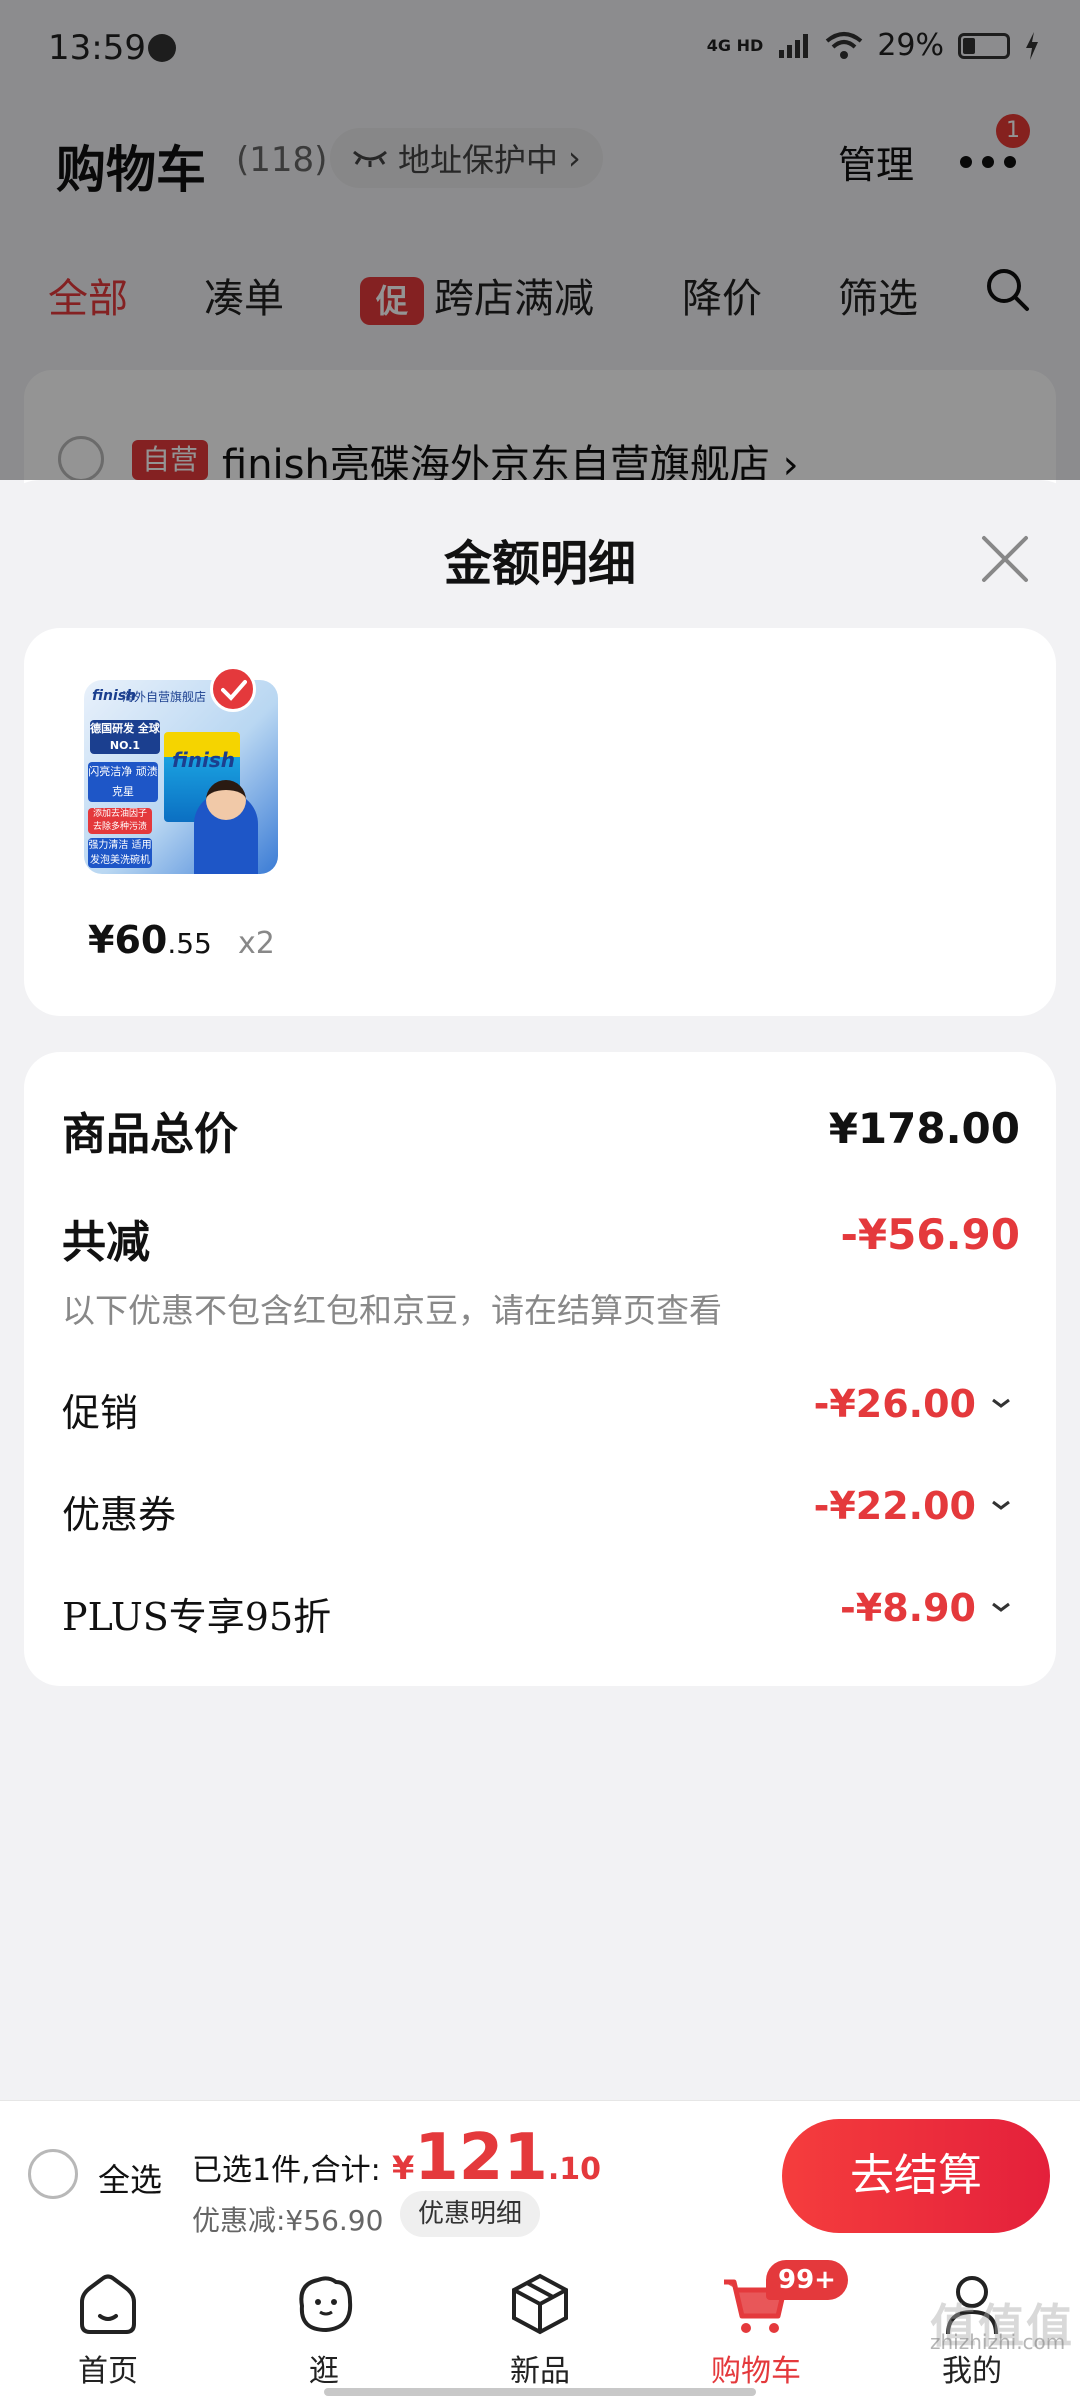 This screenshot has height=2400, width=1080. I want to click on plus-discount-amount: -¥8.90, so click(908, 1608).